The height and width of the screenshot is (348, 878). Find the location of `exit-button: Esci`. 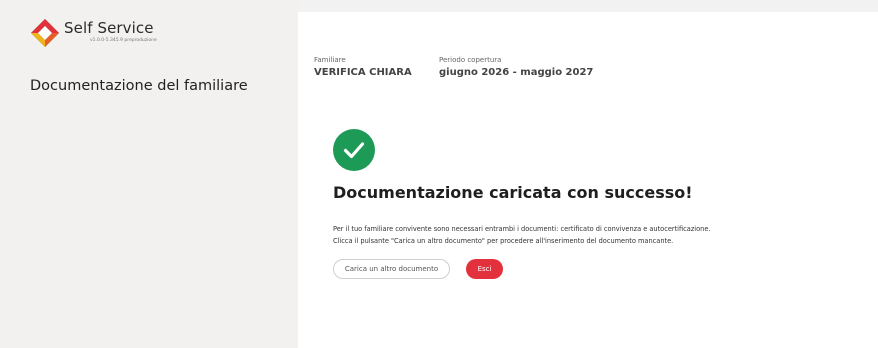

exit-button: Esci is located at coordinates (484, 269).